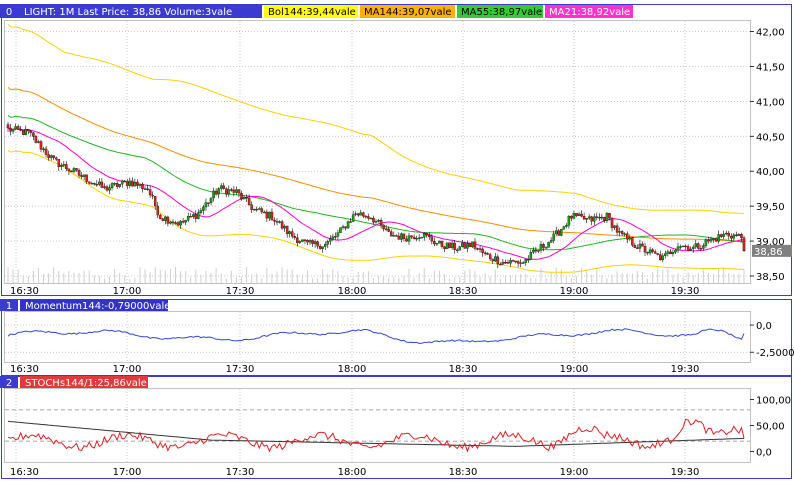 The height and width of the screenshot is (481, 794). I want to click on last-price-label: 38,86, so click(768, 252).